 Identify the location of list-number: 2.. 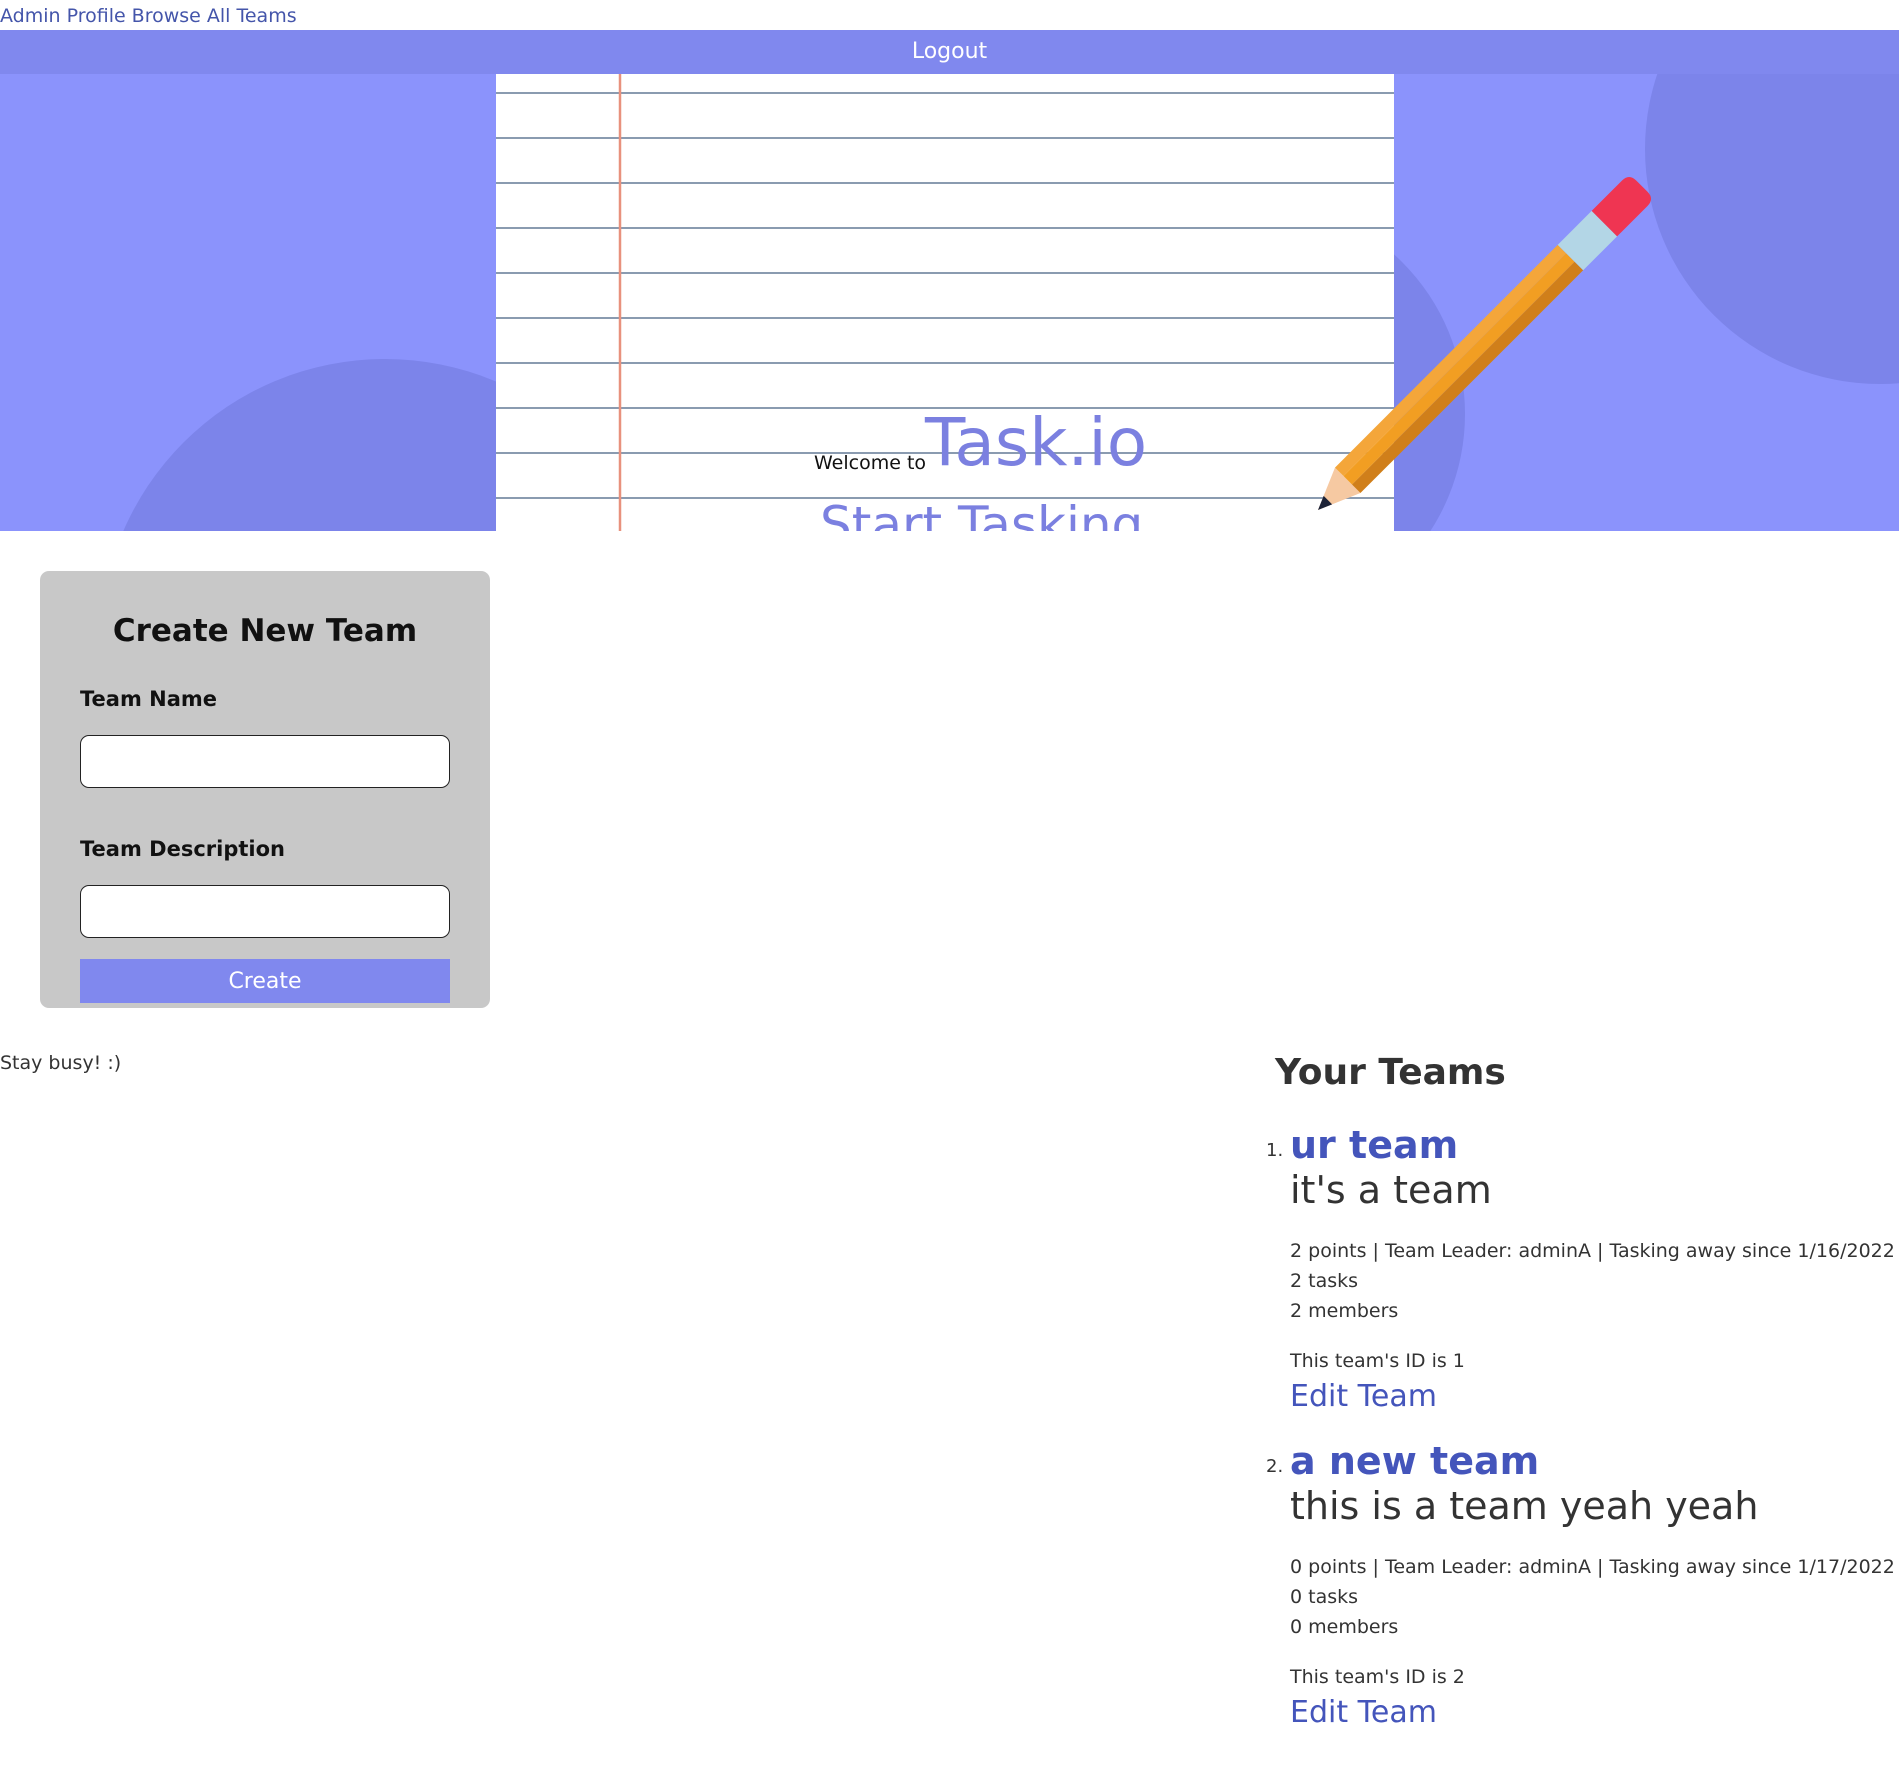
(1275, 1466).